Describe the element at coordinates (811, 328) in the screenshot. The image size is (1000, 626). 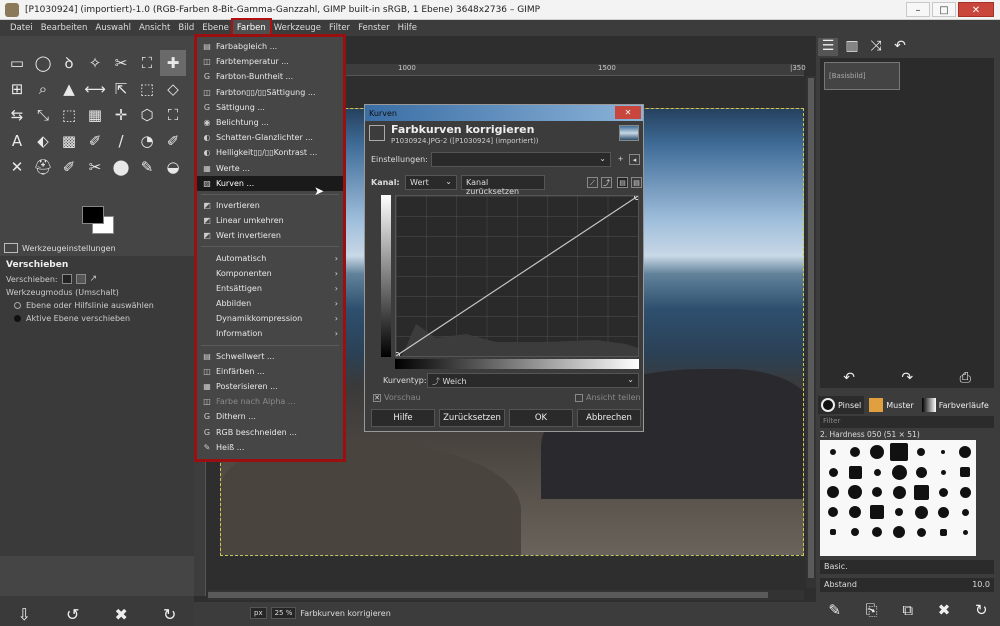
I see `vscroll-thumb` at that location.